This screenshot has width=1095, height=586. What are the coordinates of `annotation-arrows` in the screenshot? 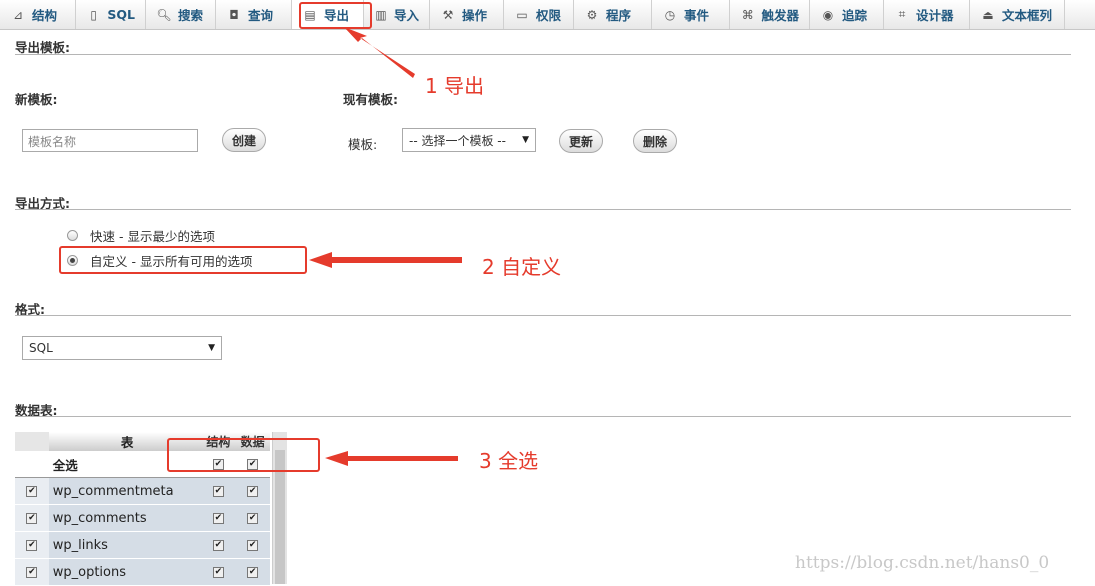 It's located at (385, 246).